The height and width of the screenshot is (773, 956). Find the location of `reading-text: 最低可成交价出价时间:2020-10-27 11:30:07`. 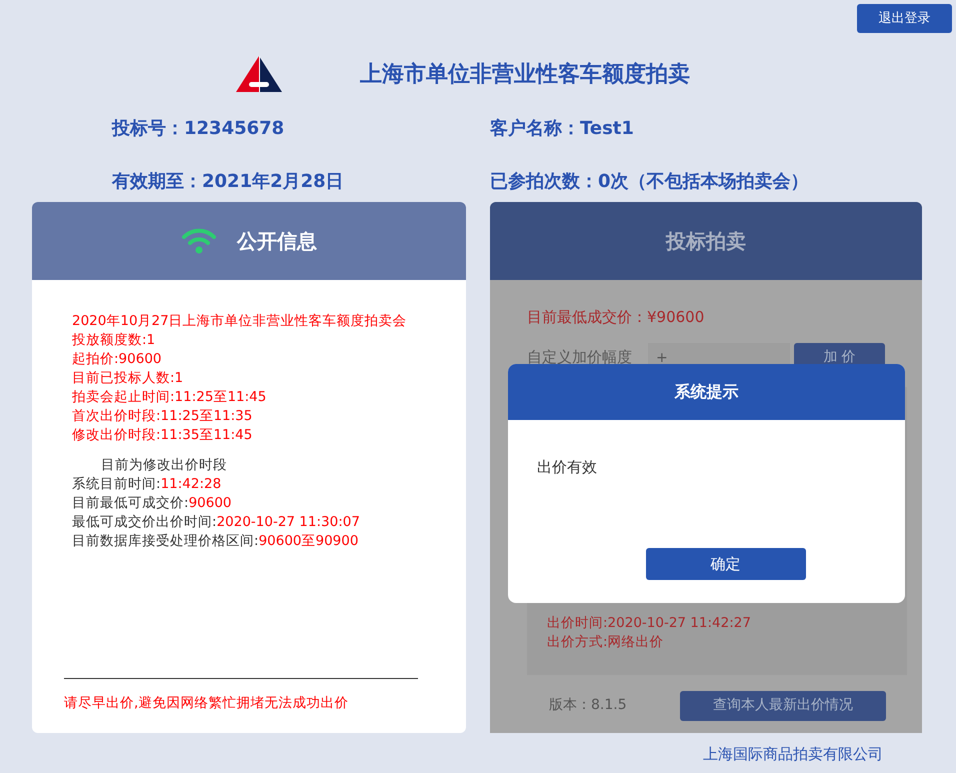

reading-text: 最低可成交价出价时间:2020-10-27 11:30:07 is located at coordinates (216, 522).